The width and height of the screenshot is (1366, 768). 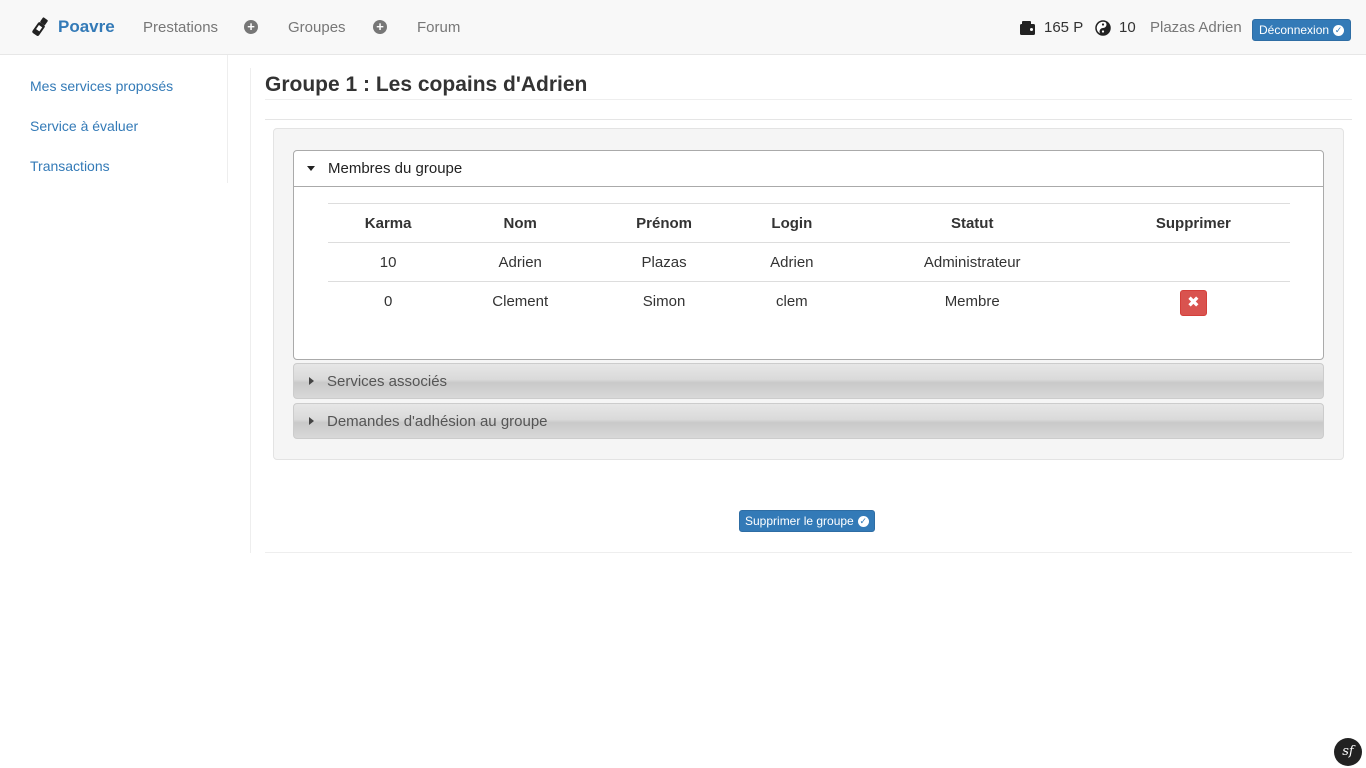 I want to click on table-header-row: Karma Nom Prénom Login Statut Supprimer, so click(x=809, y=223).